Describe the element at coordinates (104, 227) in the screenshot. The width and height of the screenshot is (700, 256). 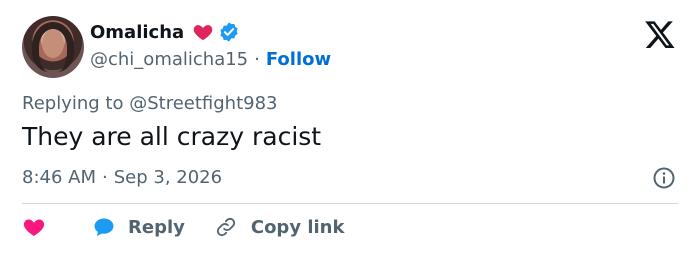
I see `speech-bubble-icon` at that location.